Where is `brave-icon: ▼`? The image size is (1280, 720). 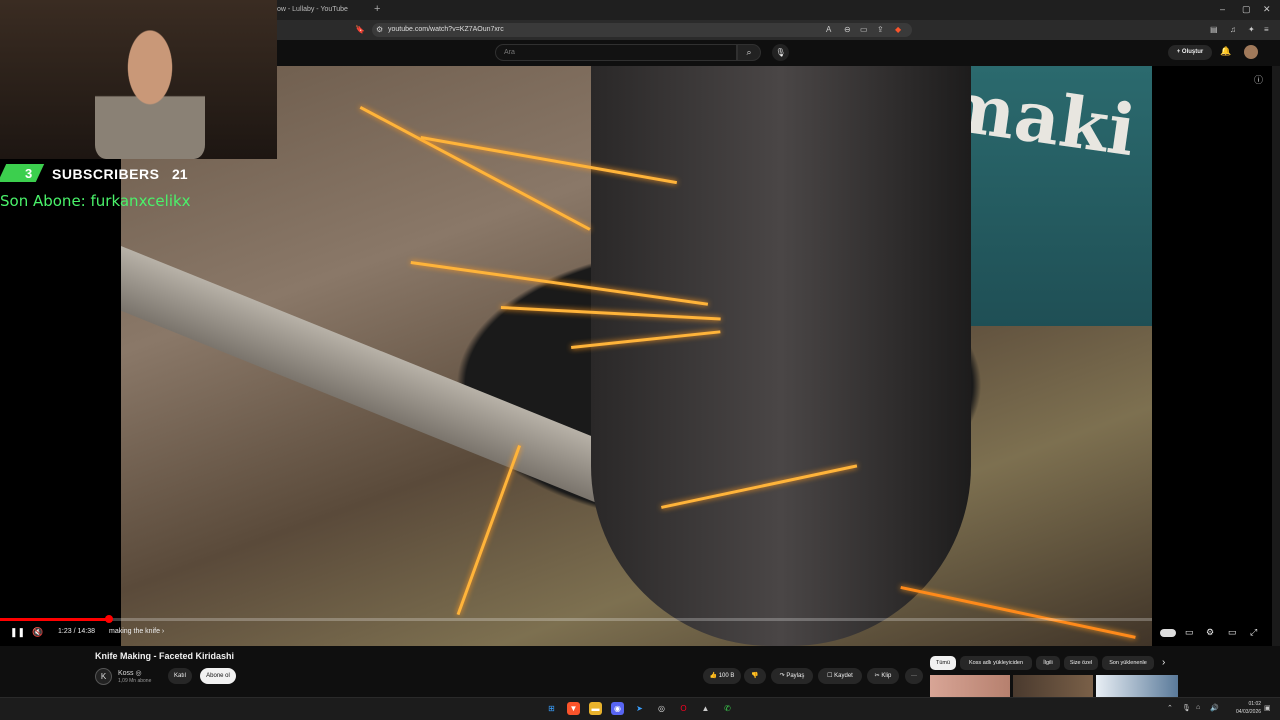 brave-icon: ▼ is located at coordinates (573, 708).